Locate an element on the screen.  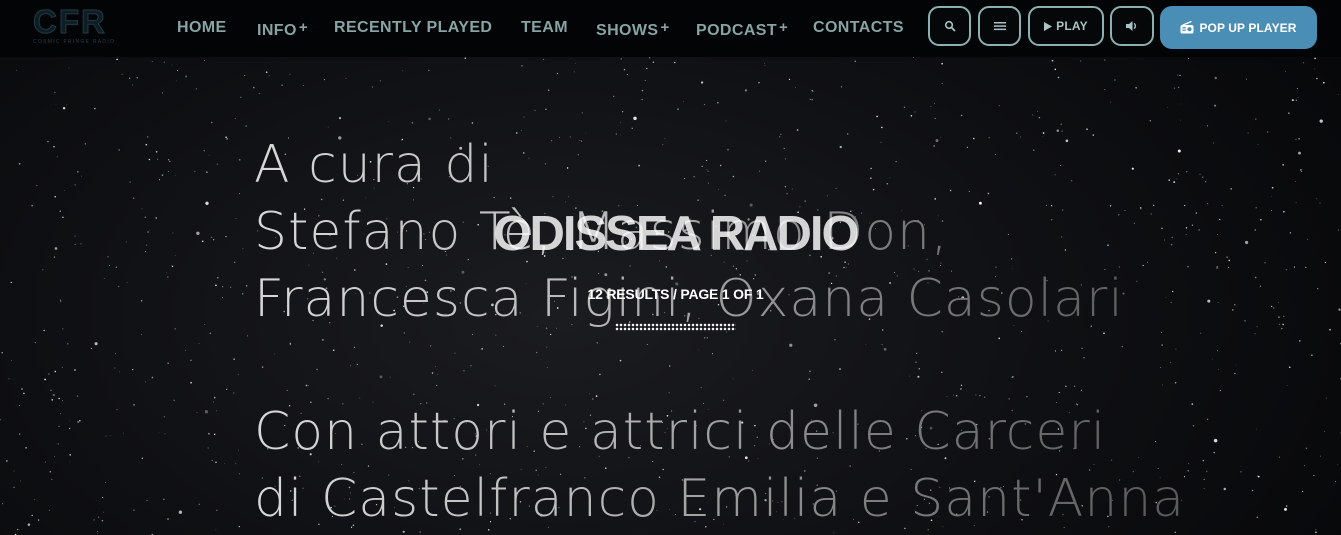
volume-button is located at coordinates (1132, 26).